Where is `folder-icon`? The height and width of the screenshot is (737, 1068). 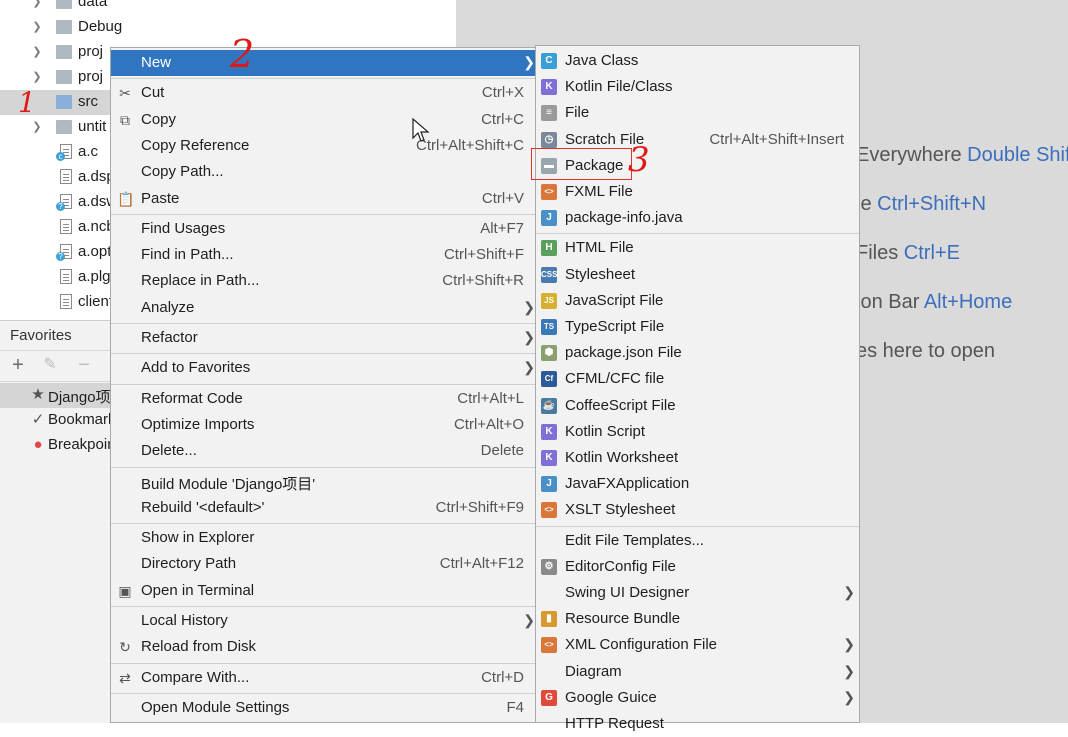
folder-icon is located at coordinates (64, 127).